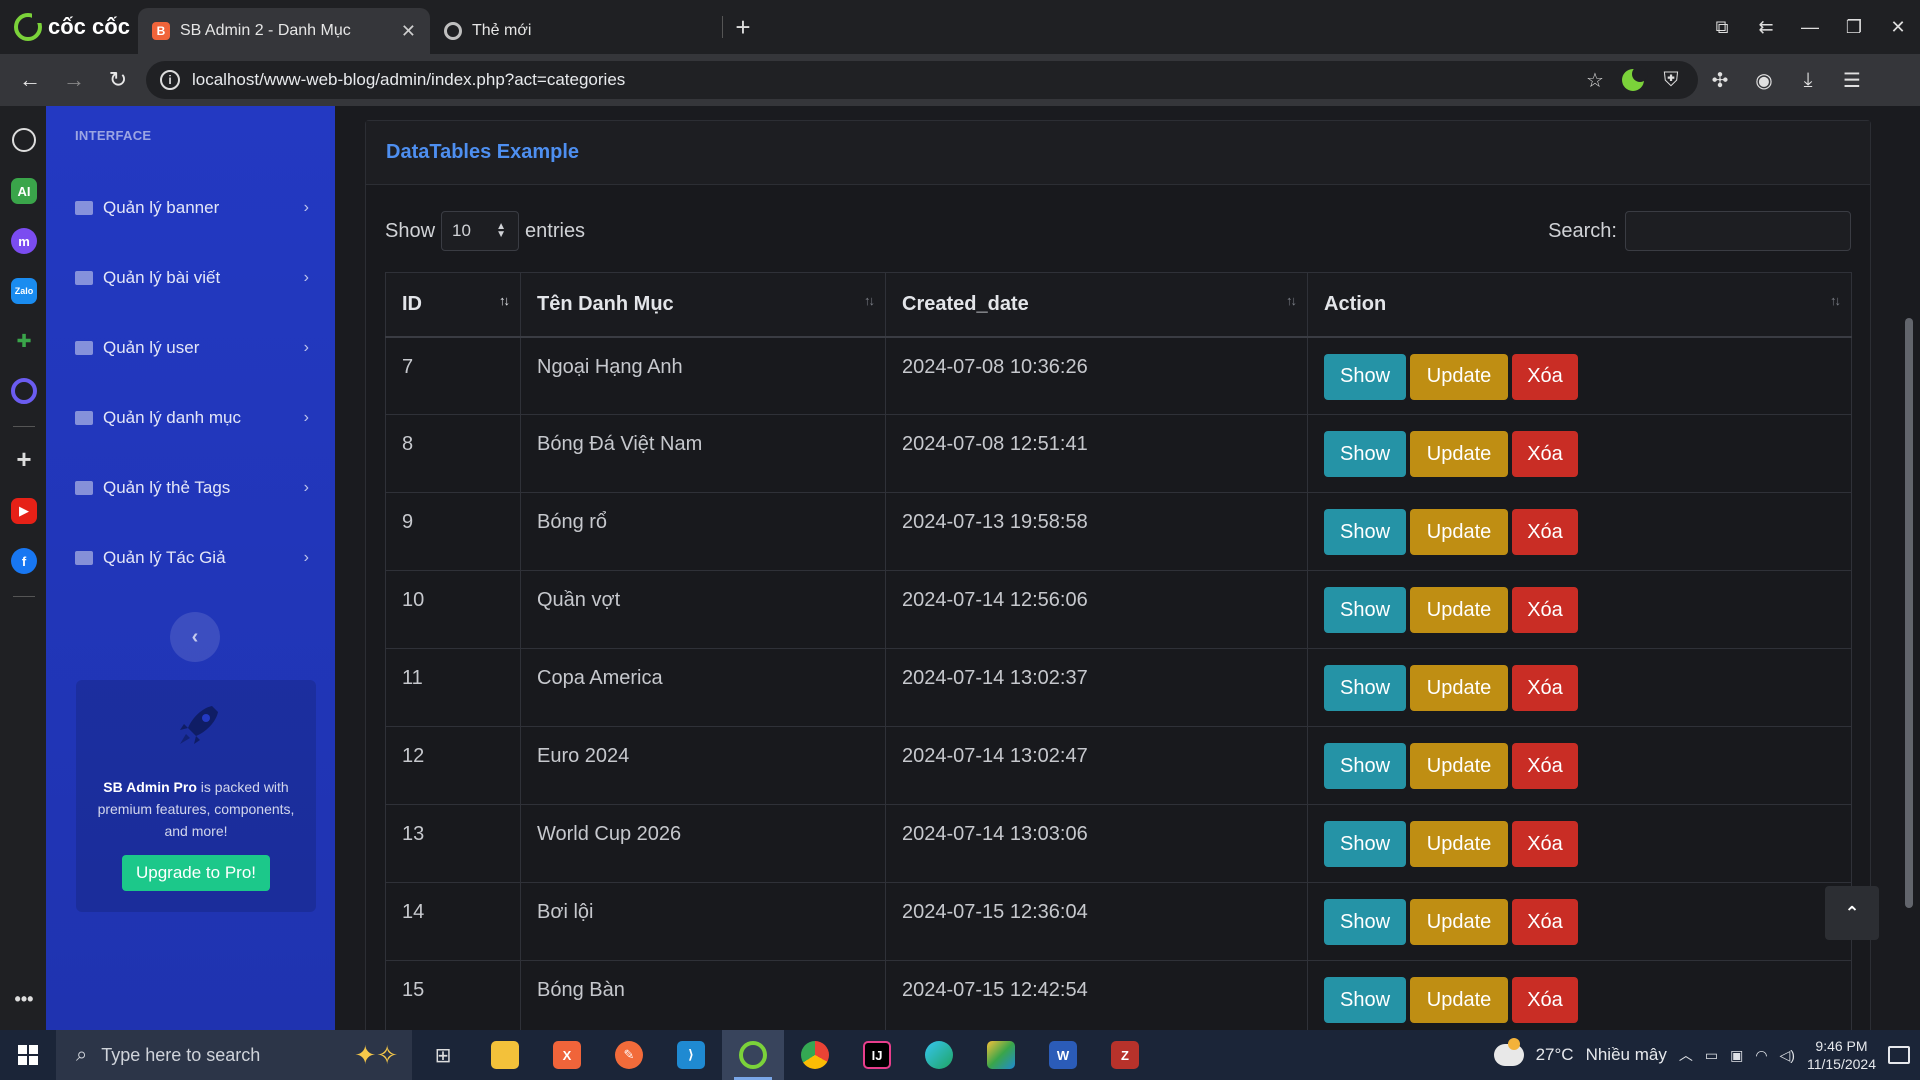 The height and width of the screenshot is (1080, 1920). I want to click on game-icon: ✚, so click(24, 341).